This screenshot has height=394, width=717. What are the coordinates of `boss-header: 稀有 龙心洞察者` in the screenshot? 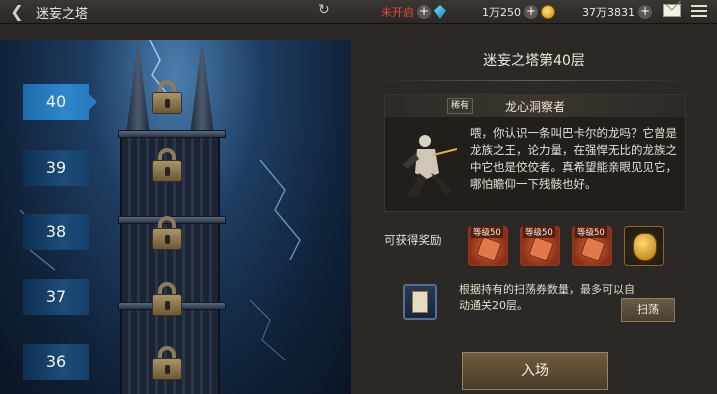 It's located at (535, 106).